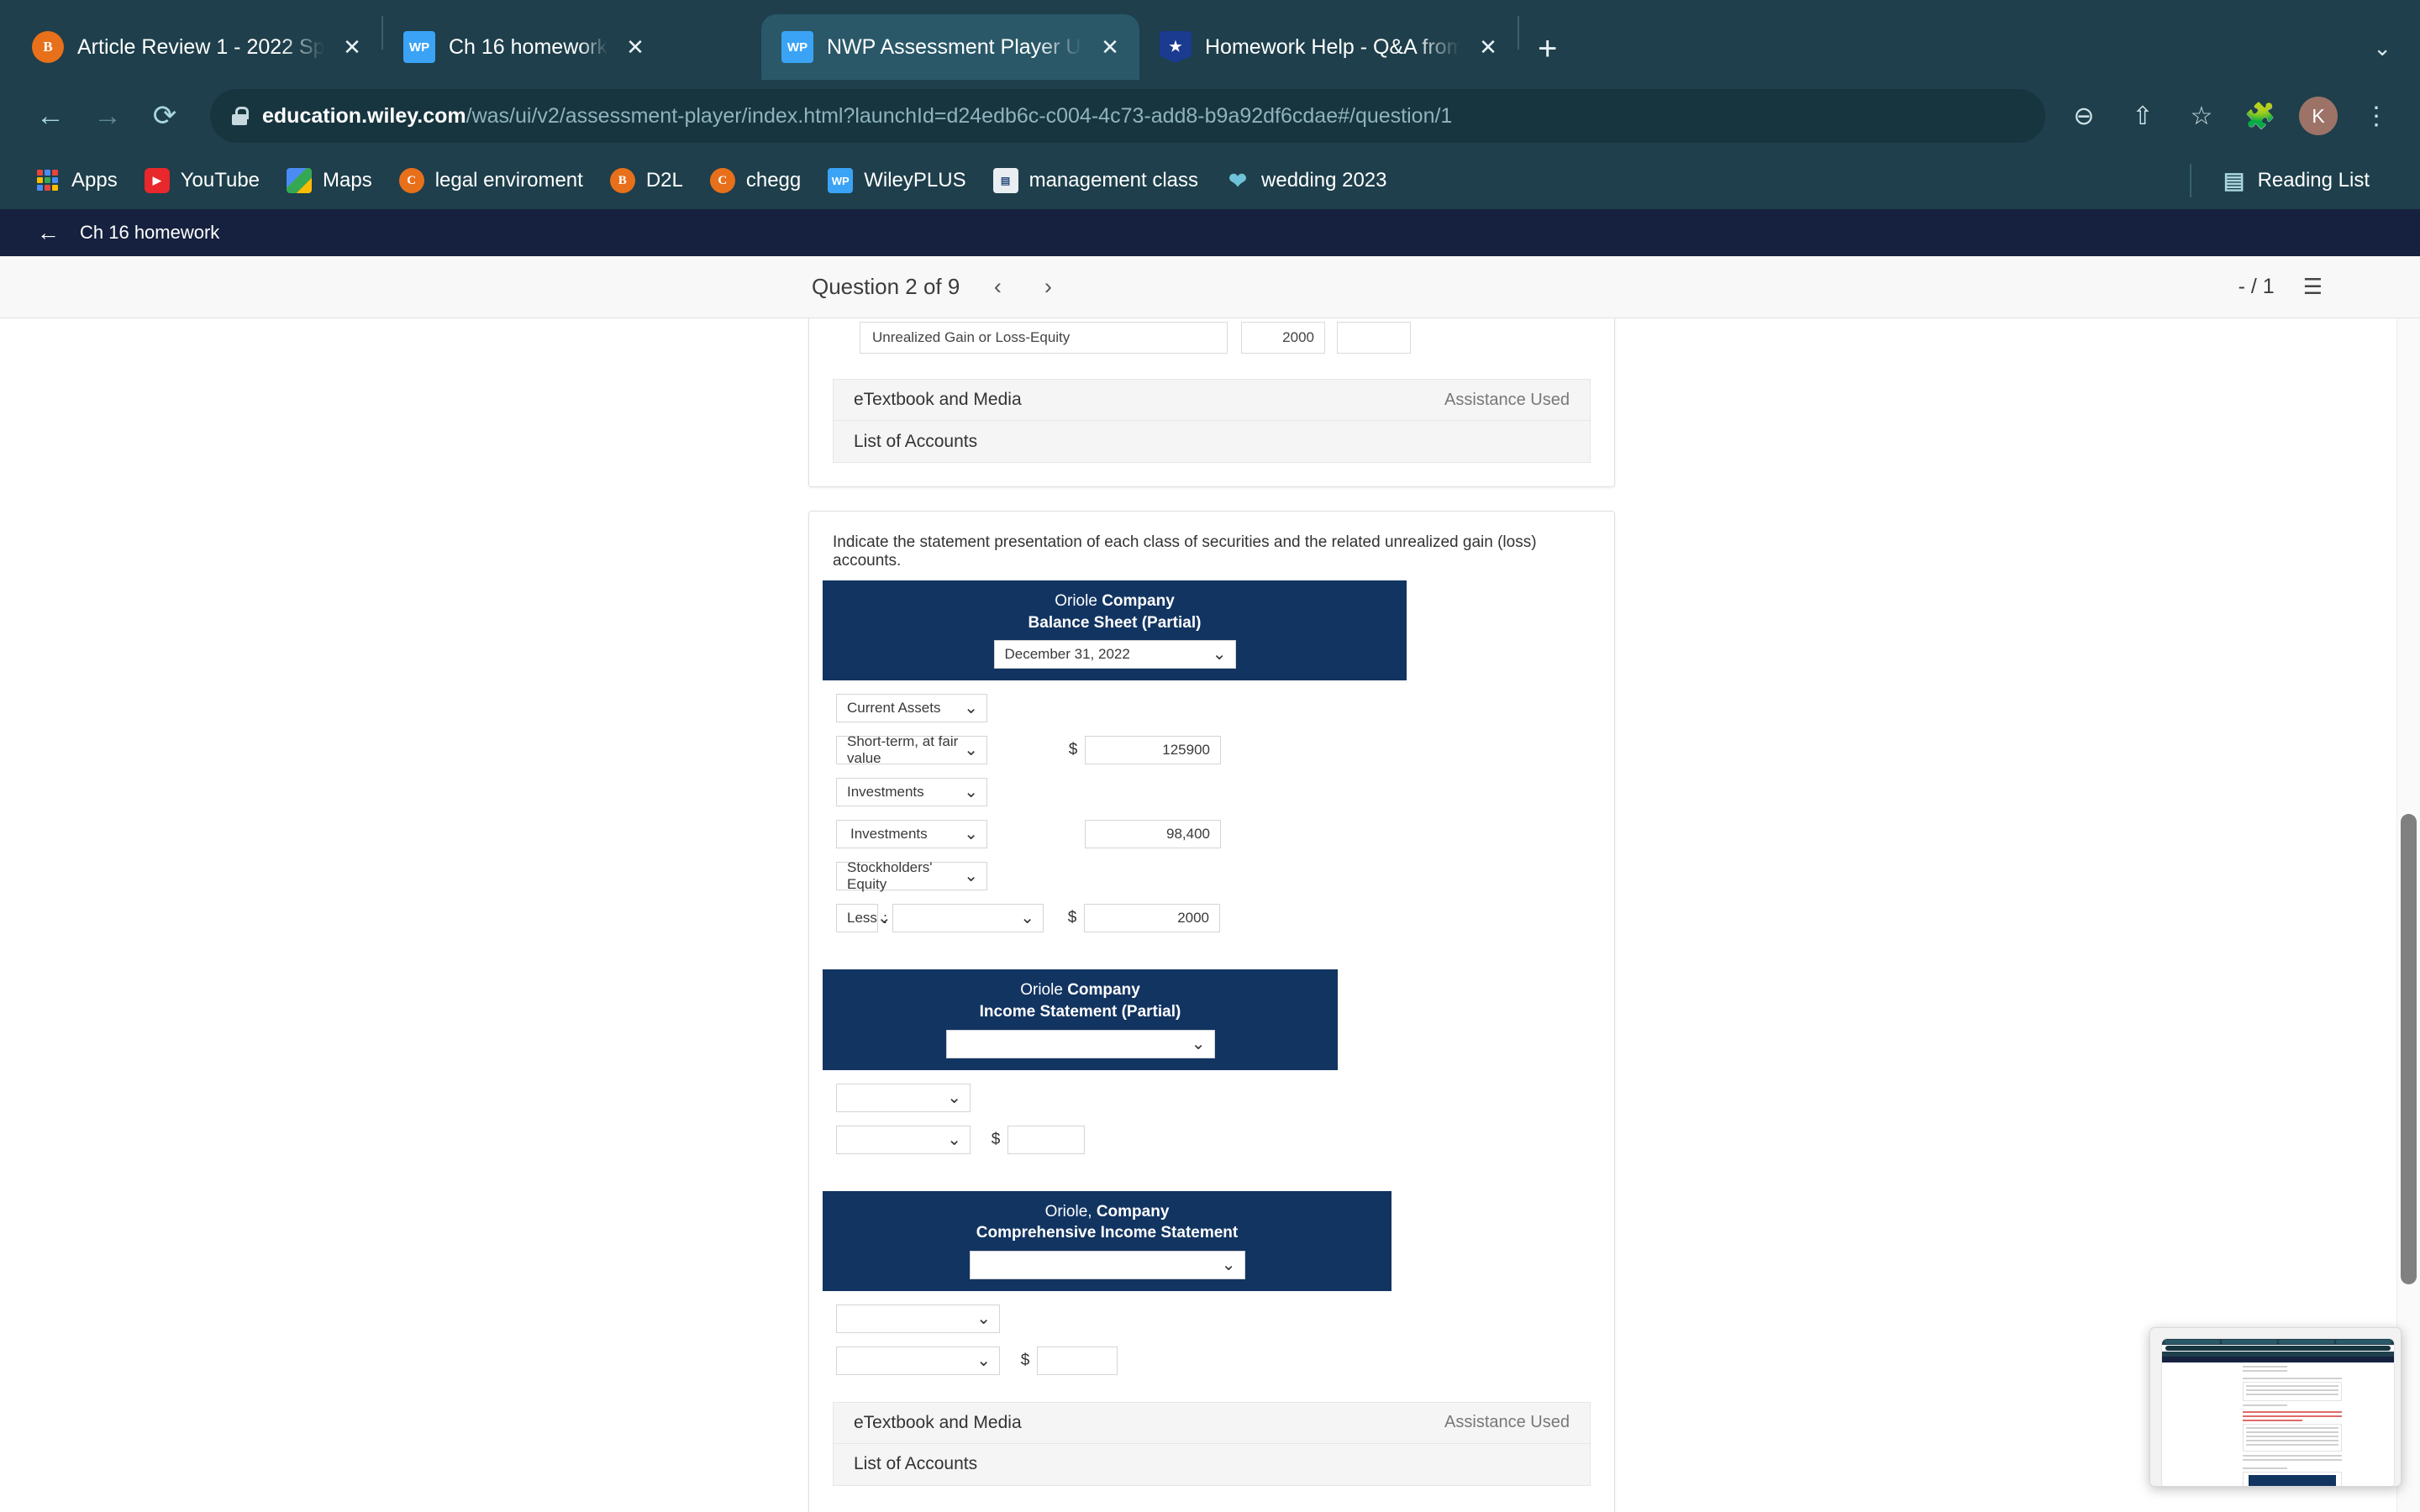  I want to click on browser-tab-3-active: WP NWP Assessment Player UI App ✕, so click(950, 47).